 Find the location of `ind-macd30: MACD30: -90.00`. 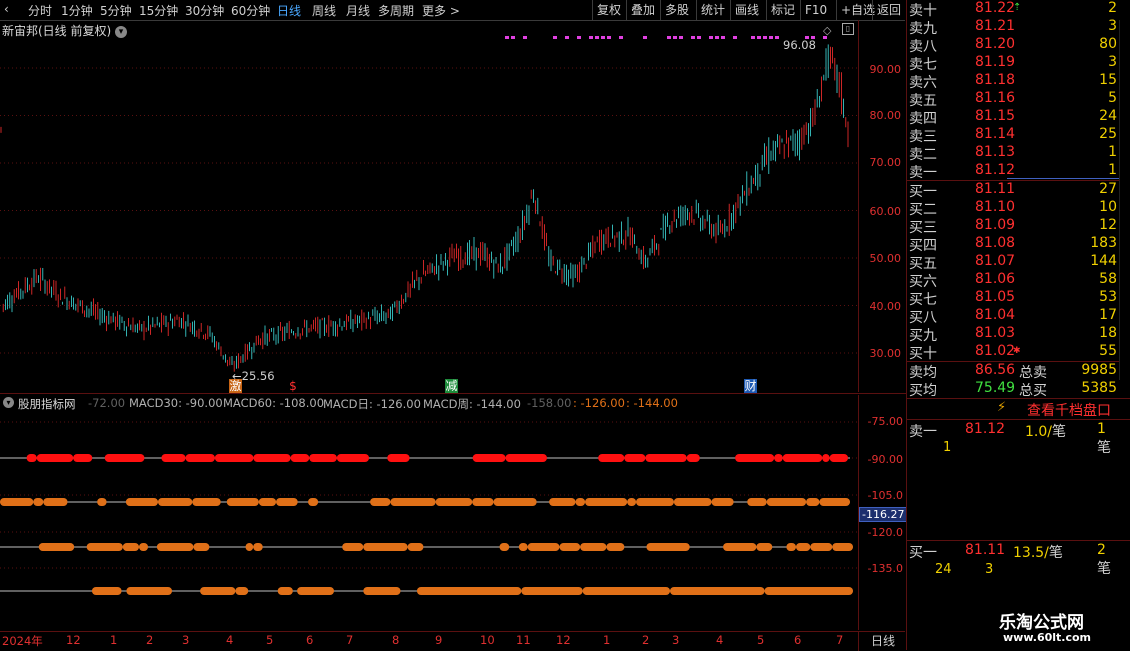

ind-macd30: MACD30: -90.00 is located at coordinates (176, 403).